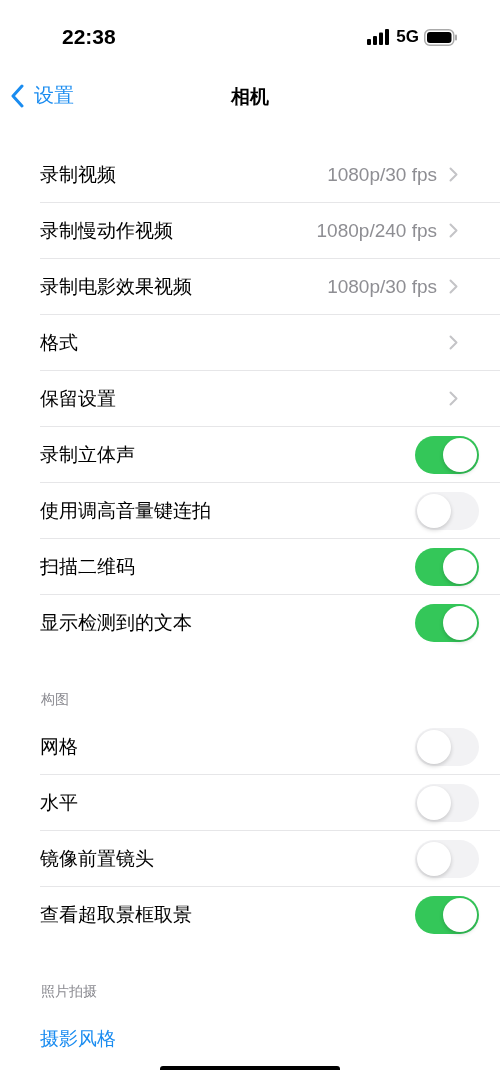  I want to click on action-link: 摄影风格, so click(78, 1039).